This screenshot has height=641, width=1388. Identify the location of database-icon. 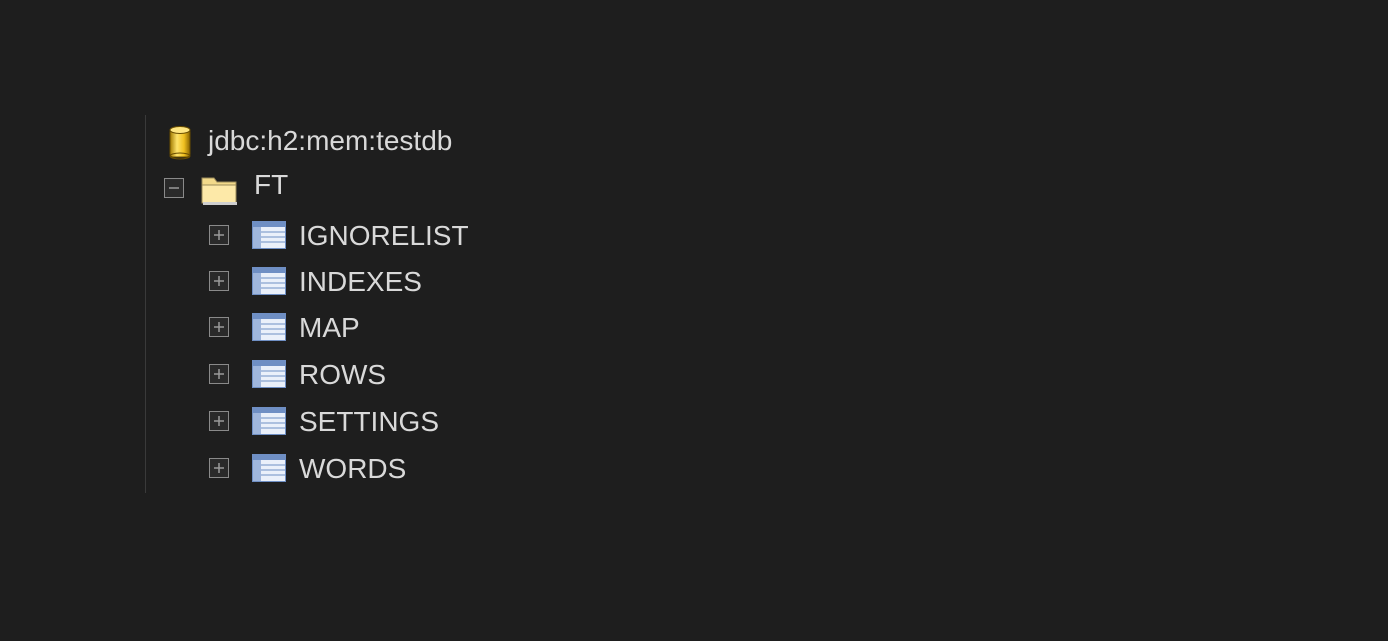
(180, 145).